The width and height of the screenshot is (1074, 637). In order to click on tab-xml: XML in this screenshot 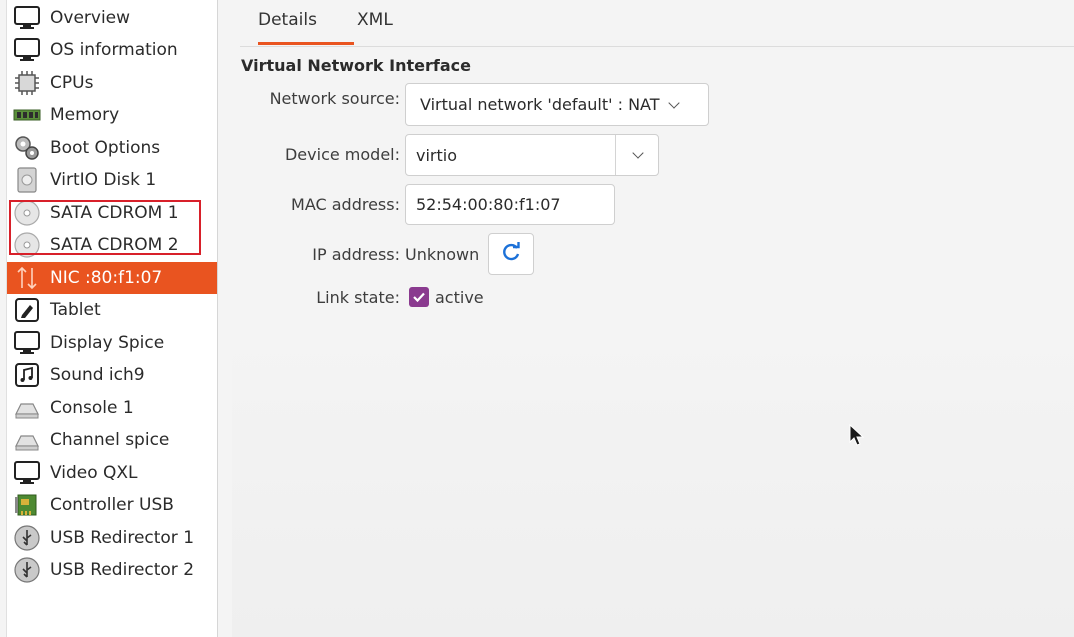, I will do `click(375, 20)`.